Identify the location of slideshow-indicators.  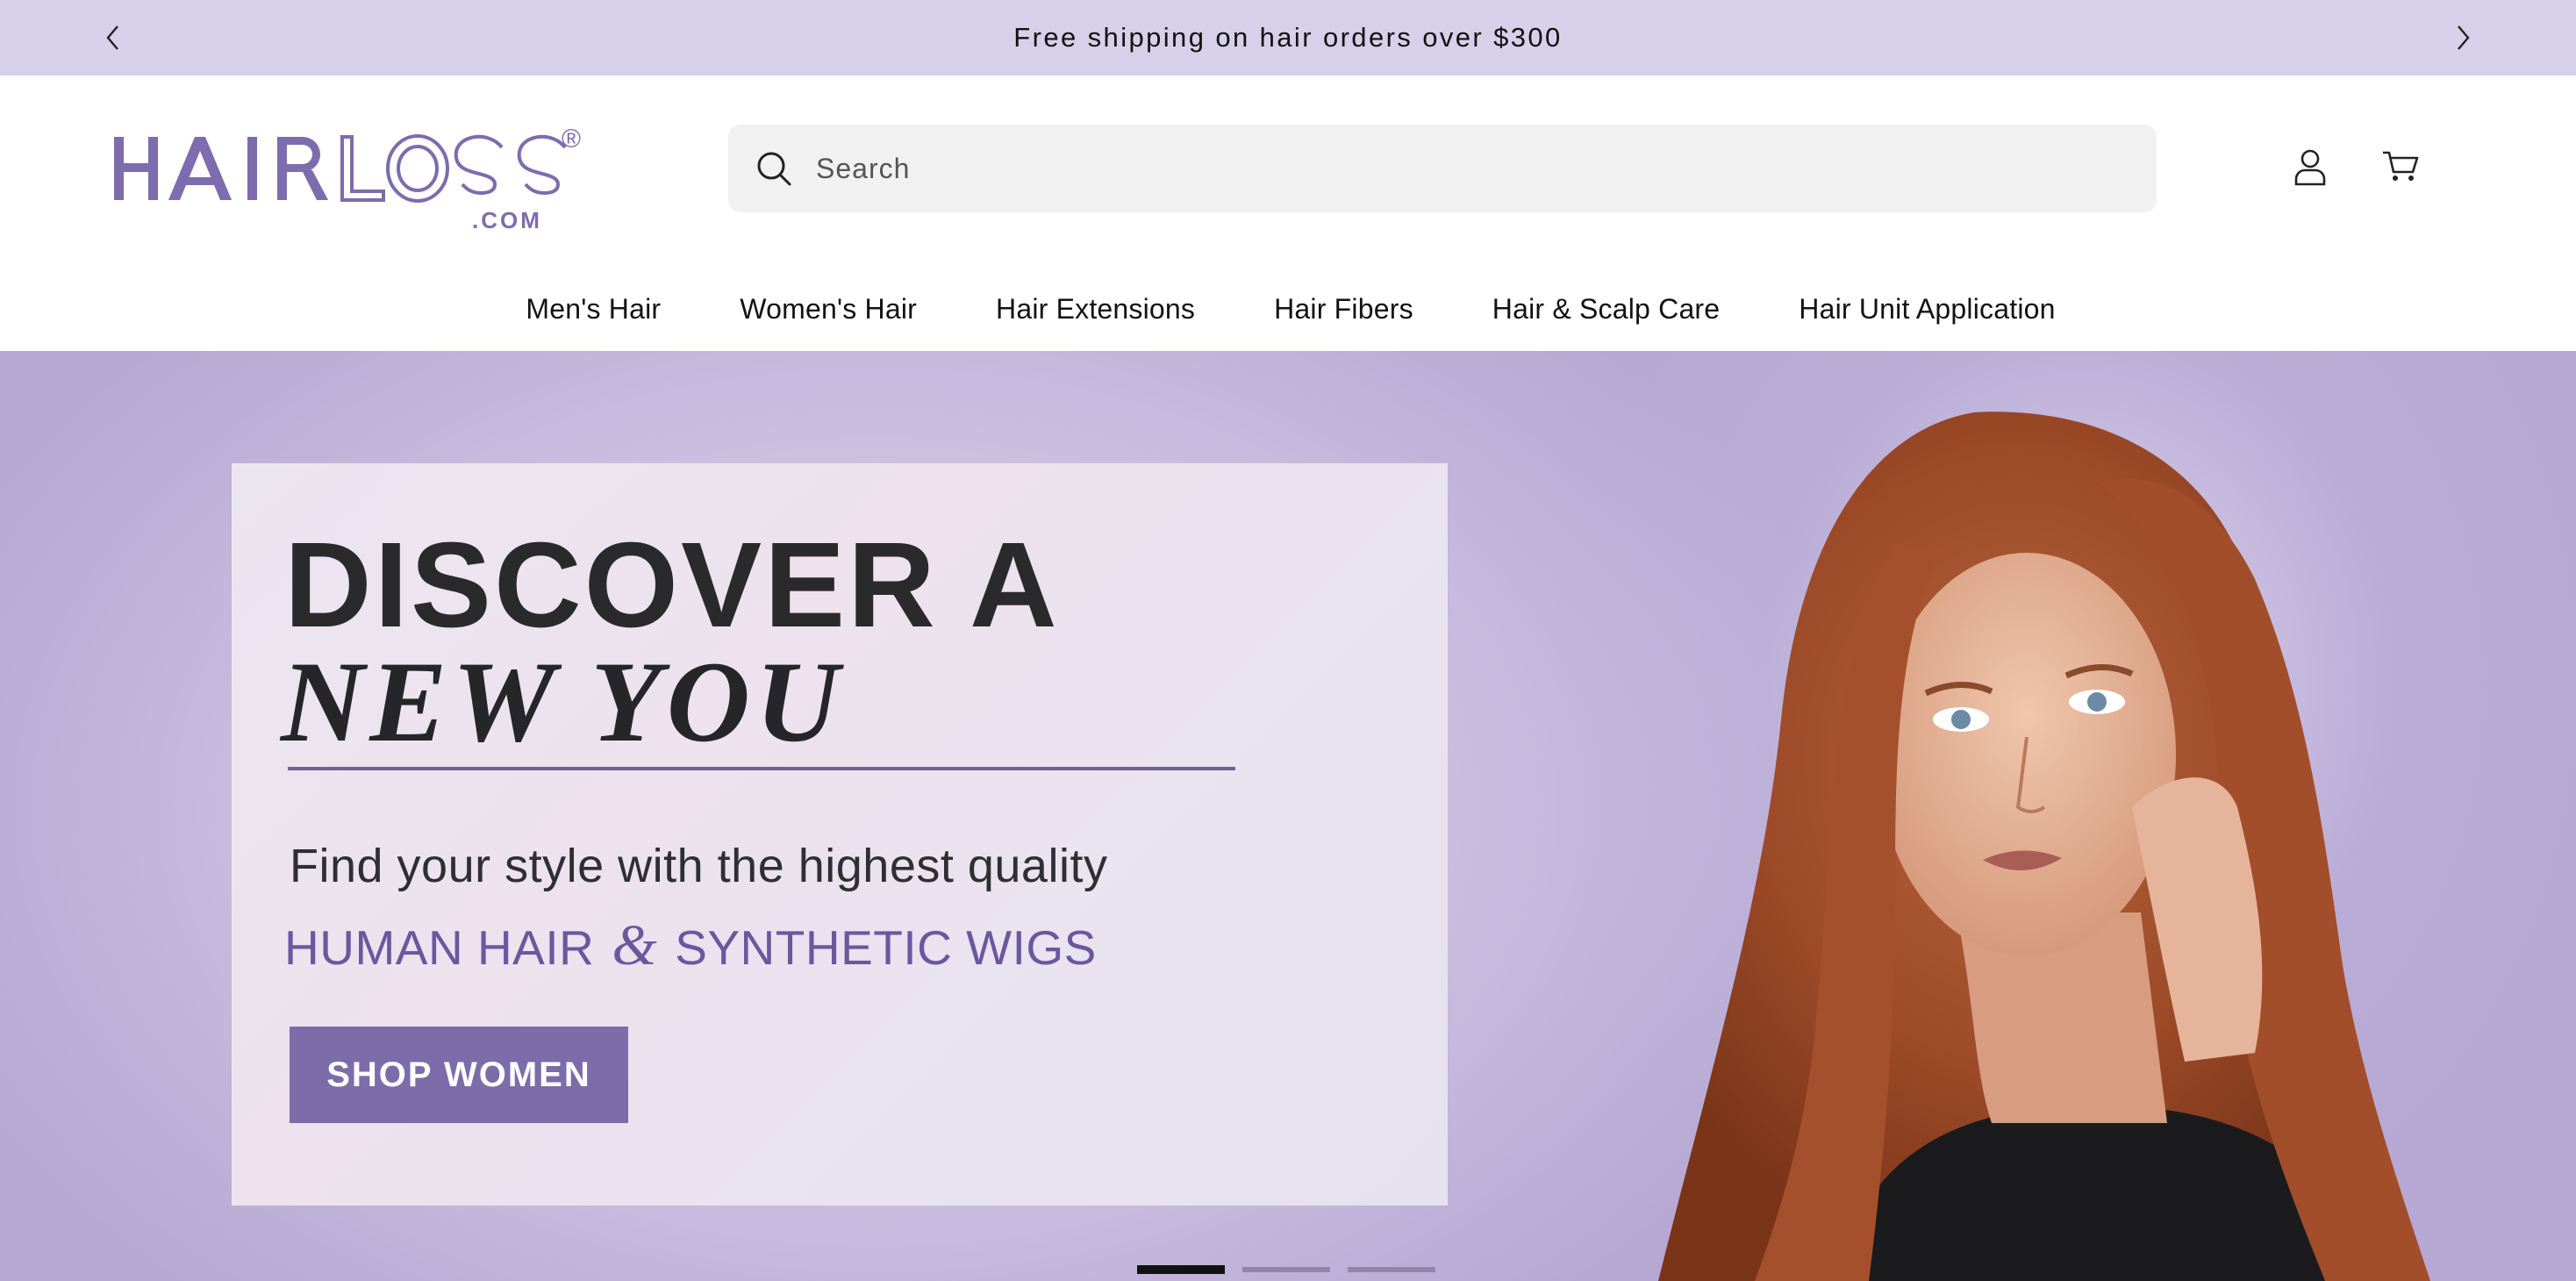
(1286, 1269).